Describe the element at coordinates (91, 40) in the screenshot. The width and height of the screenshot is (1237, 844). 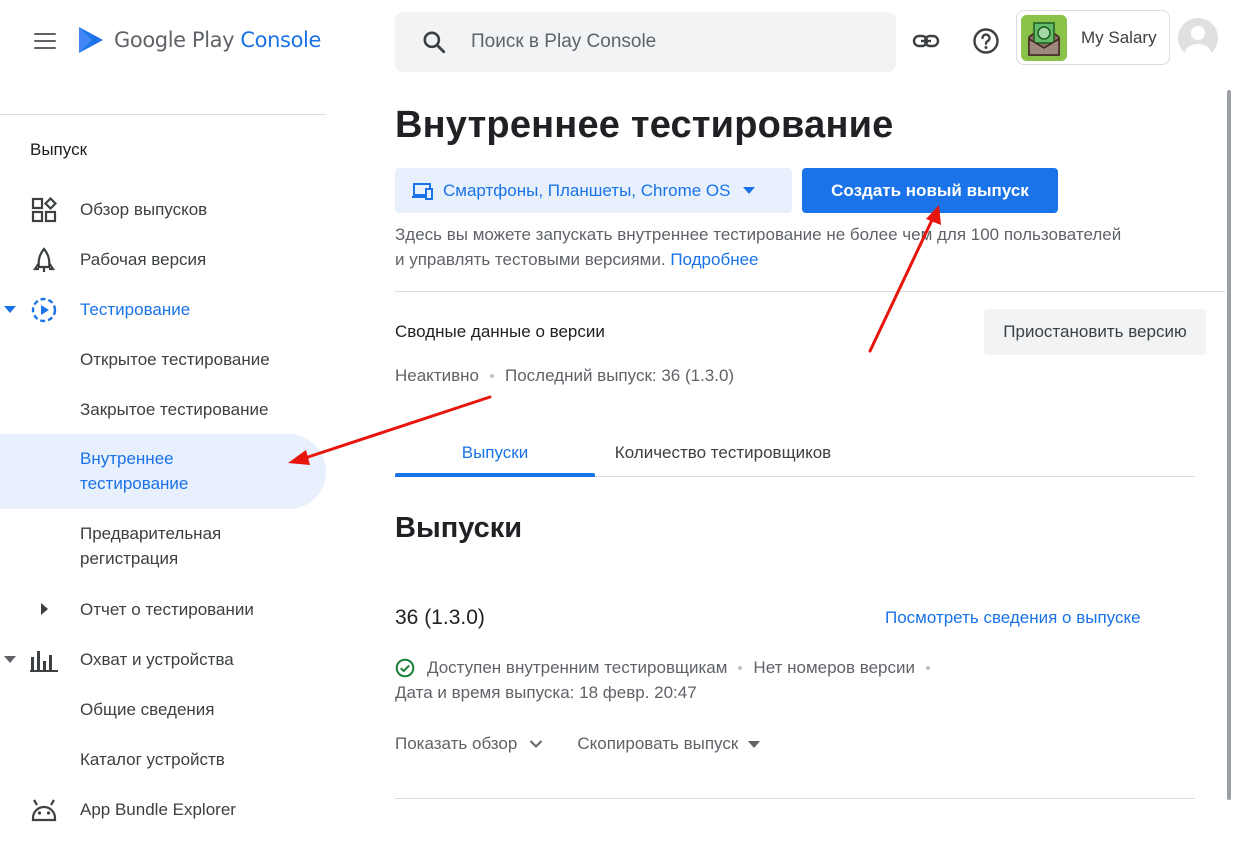
I see `play-logo-icon` at that location.